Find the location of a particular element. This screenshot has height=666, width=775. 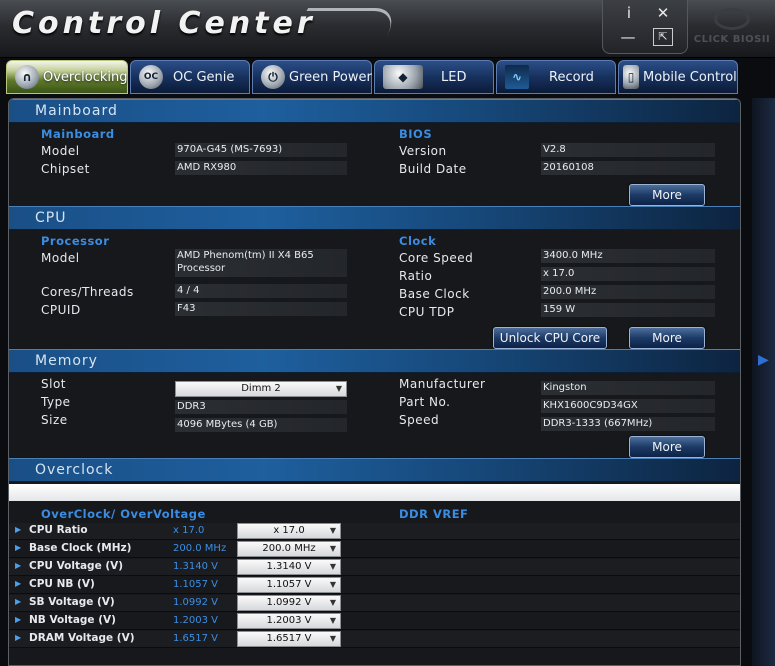

app-title: Control Center is located at coordinates (164, 23).